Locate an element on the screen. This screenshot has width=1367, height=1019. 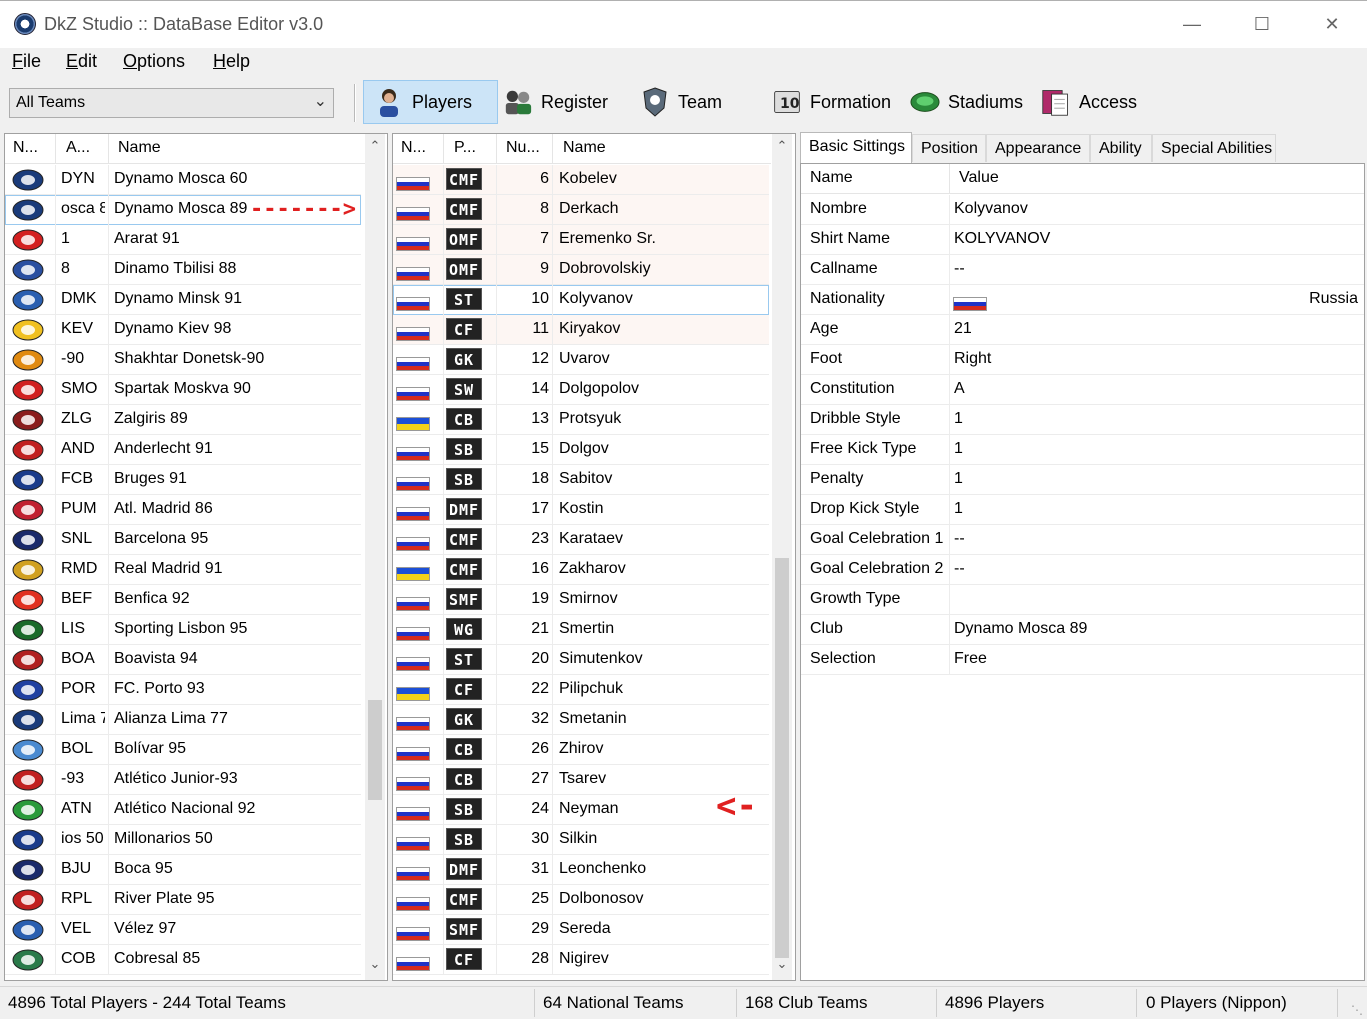
scroll-down-icon: ⌄ is located at coordinates (375, 966).